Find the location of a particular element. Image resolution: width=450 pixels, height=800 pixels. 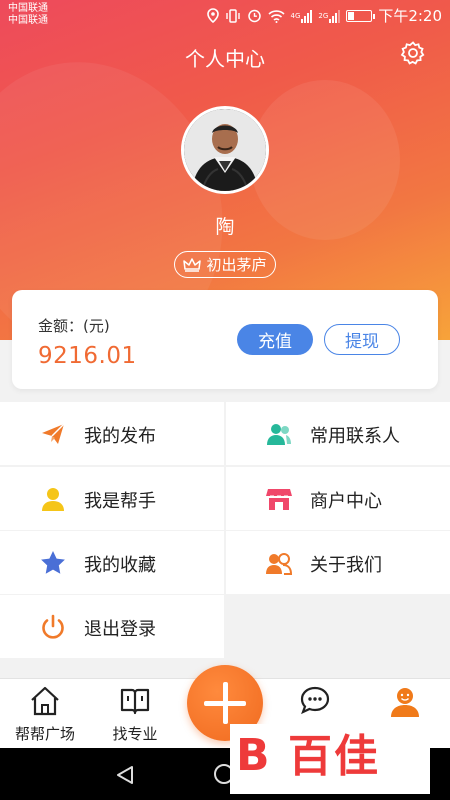

balance-label: 金额：(元) is located at coordinates (74, 326).